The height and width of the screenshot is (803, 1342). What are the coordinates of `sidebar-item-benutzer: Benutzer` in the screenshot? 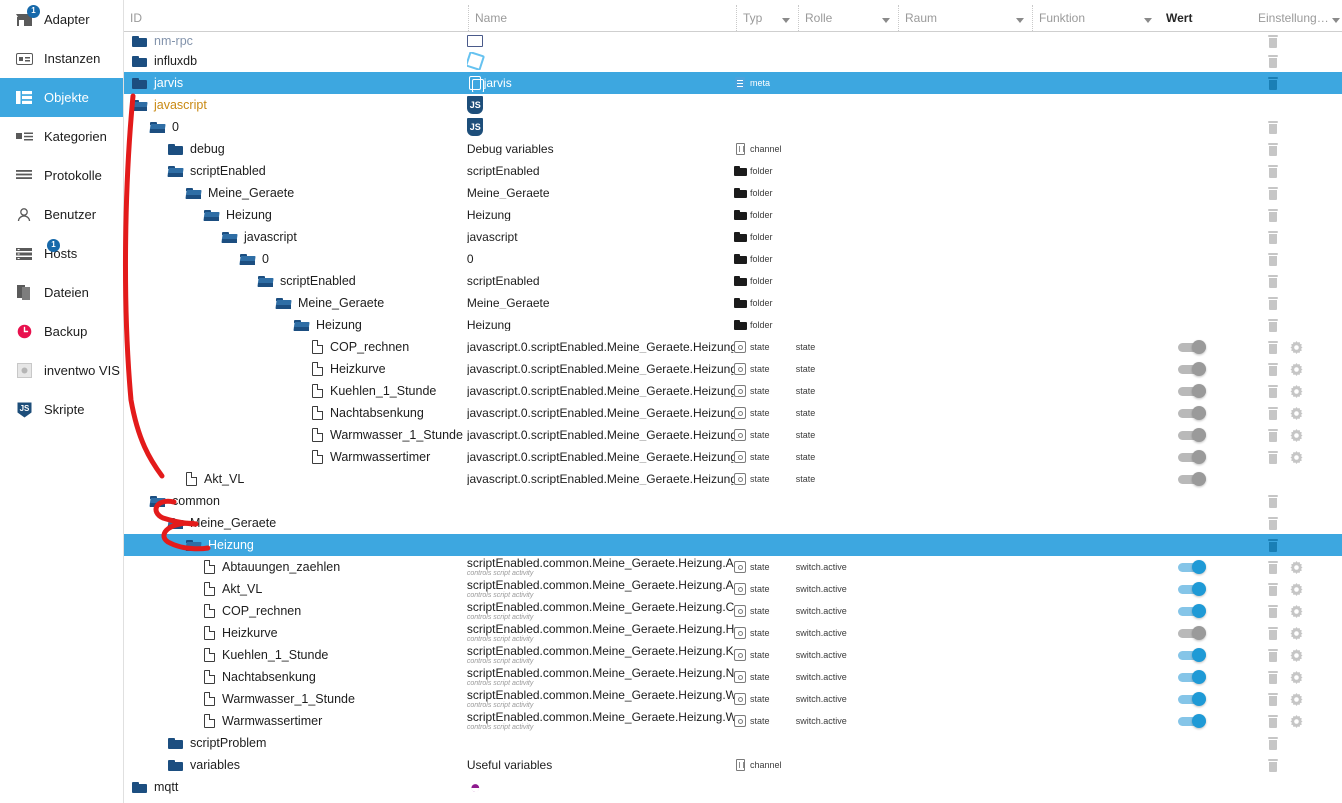 It's located at (61, 214).